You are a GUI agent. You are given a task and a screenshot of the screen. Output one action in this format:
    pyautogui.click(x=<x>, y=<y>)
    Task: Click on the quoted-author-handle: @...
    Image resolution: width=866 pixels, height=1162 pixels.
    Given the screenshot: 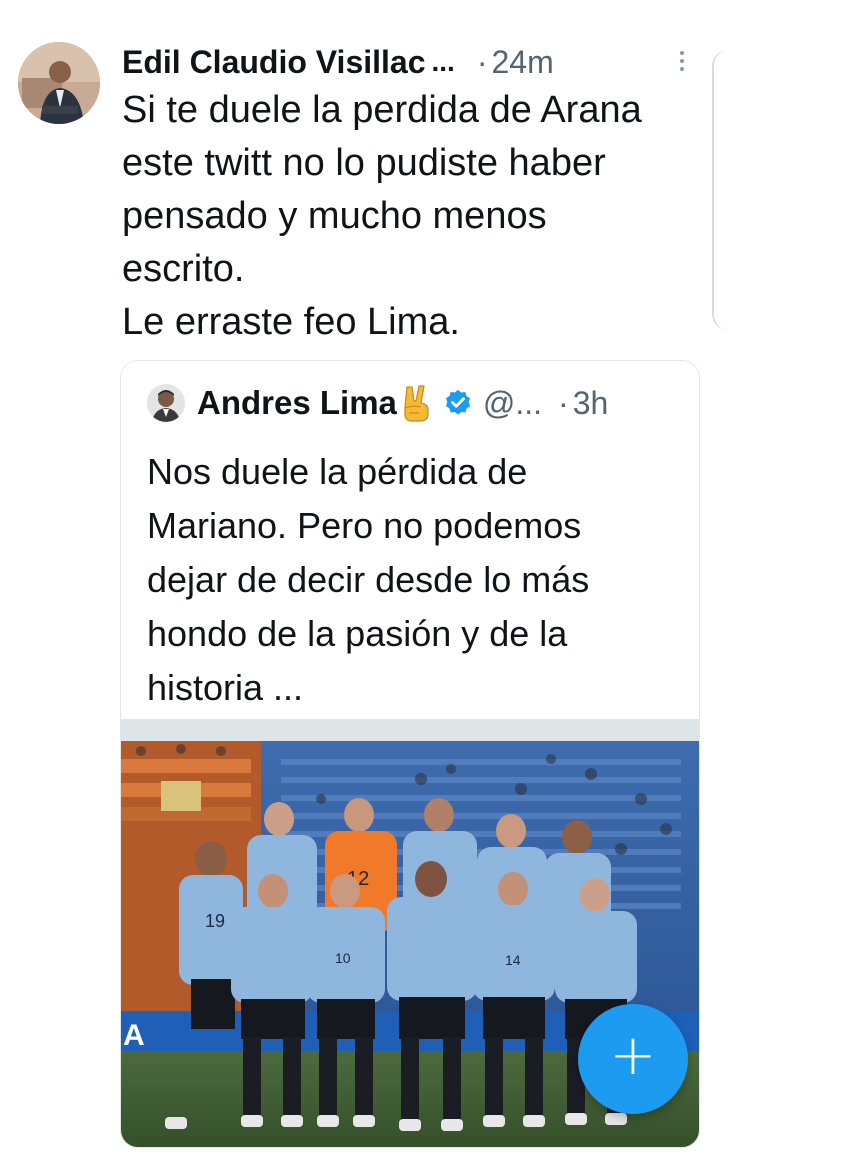 What is the action you would take?
    pyautogui.click(x=512, y=403)
    